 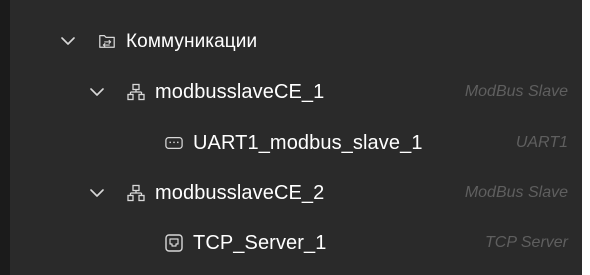 I want to click on tree-leaf-label: TCP_Server_1, so click(x=260, y=243).